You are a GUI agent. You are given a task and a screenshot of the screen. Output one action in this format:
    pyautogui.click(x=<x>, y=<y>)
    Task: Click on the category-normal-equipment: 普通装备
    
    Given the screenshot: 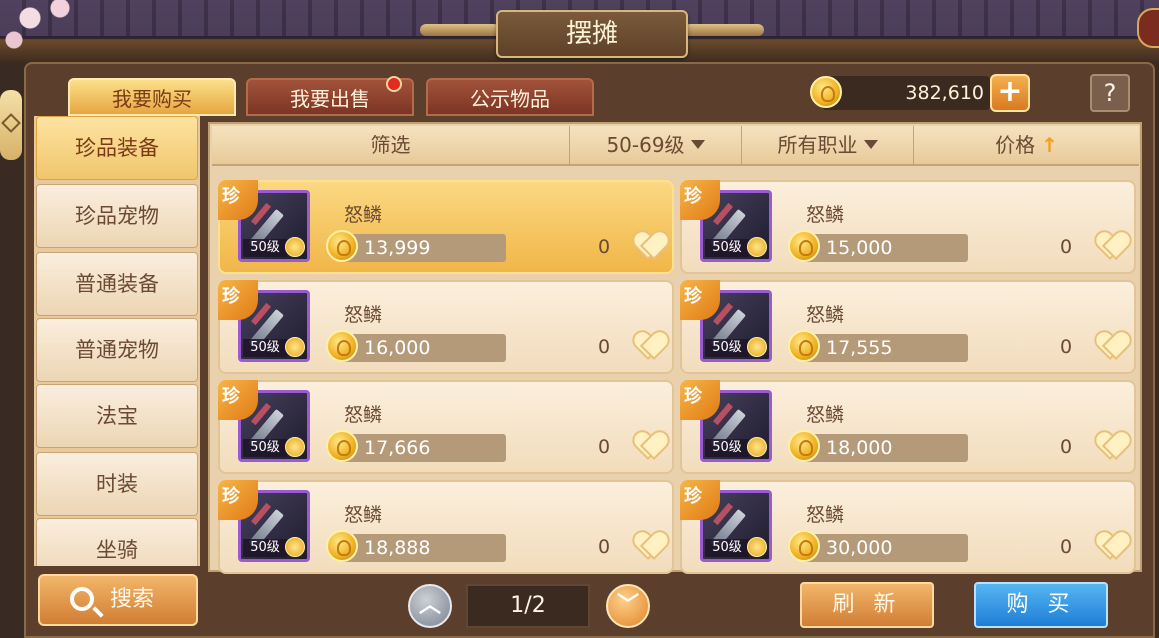 What is the action you would take?
    pyautogui.click(x=117, y=284)
    